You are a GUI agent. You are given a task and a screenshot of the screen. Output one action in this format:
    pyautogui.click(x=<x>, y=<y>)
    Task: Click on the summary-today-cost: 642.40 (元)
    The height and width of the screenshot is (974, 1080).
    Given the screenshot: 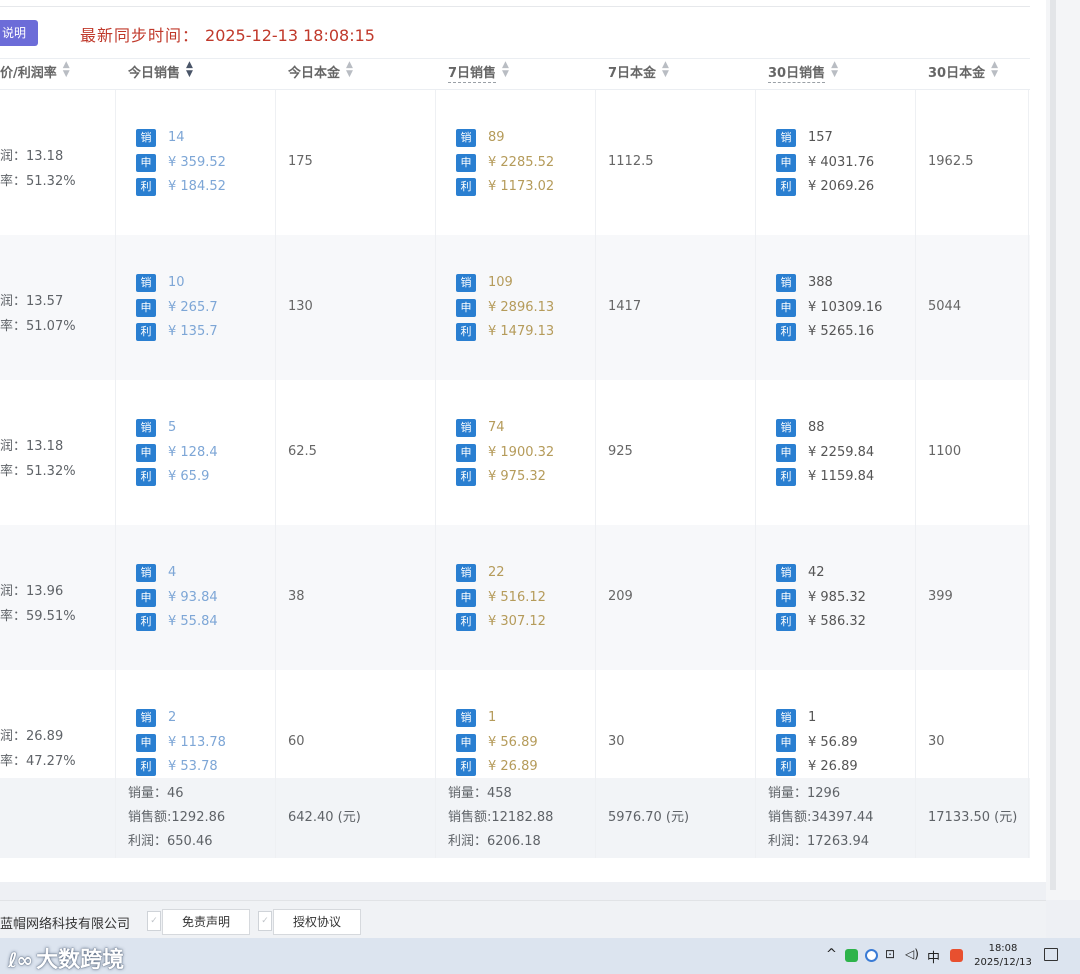 What is the action you would take?
    pyautogui.click(x=324, y=817)
    